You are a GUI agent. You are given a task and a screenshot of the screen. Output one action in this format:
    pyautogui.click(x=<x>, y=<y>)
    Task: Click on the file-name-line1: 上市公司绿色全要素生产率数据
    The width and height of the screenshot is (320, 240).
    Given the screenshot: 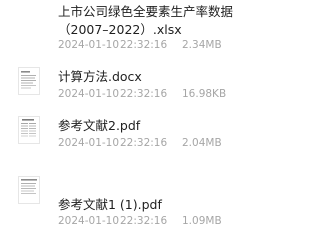 What is the action you would take?
    pyautogui.click(x=146, y=11)
    